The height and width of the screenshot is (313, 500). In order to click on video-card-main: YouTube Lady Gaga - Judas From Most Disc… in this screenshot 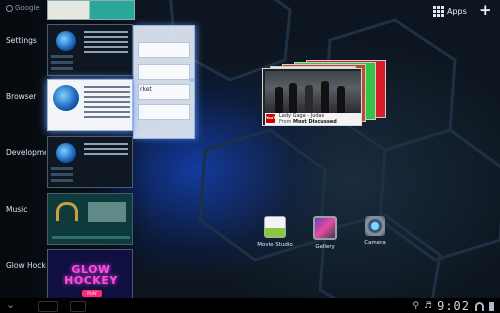, I will do `click(312, 97)`.